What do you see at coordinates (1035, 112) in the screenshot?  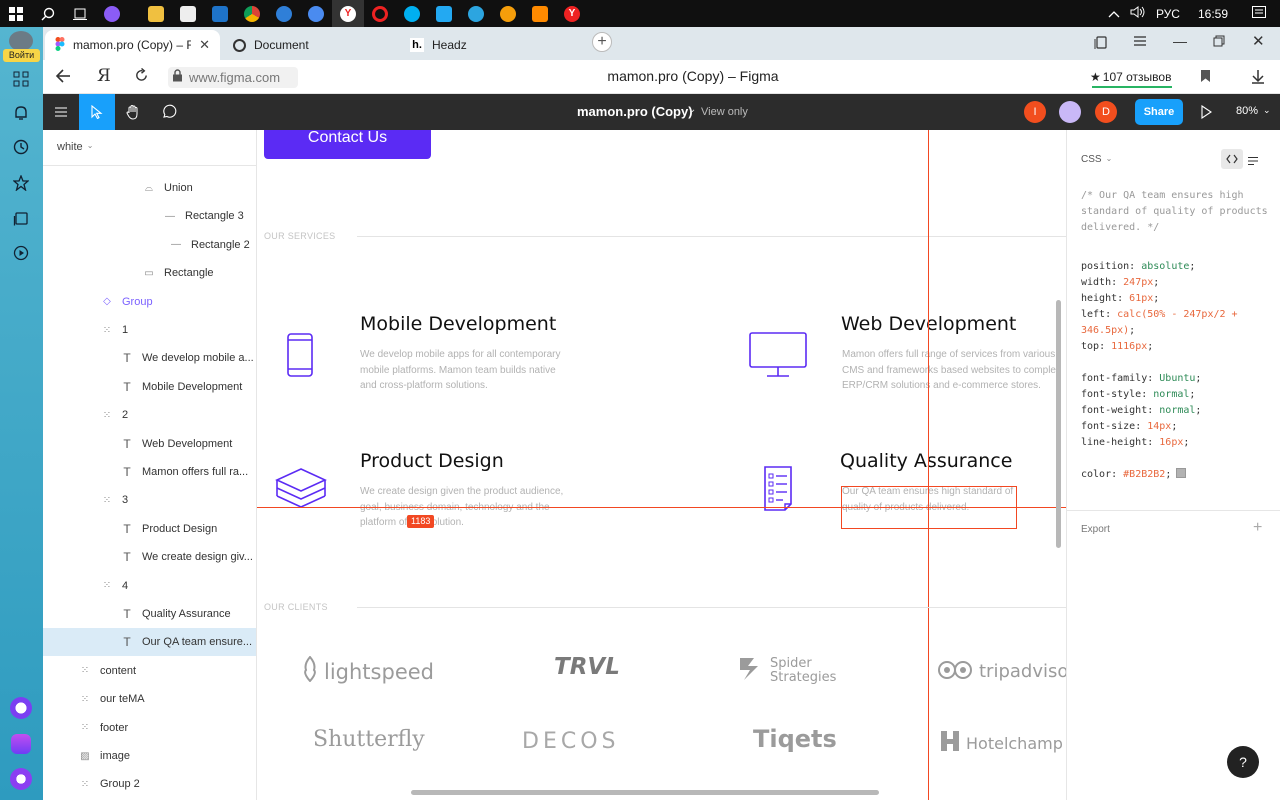 I see `avatar: I` at bounding box center [1035, 112].